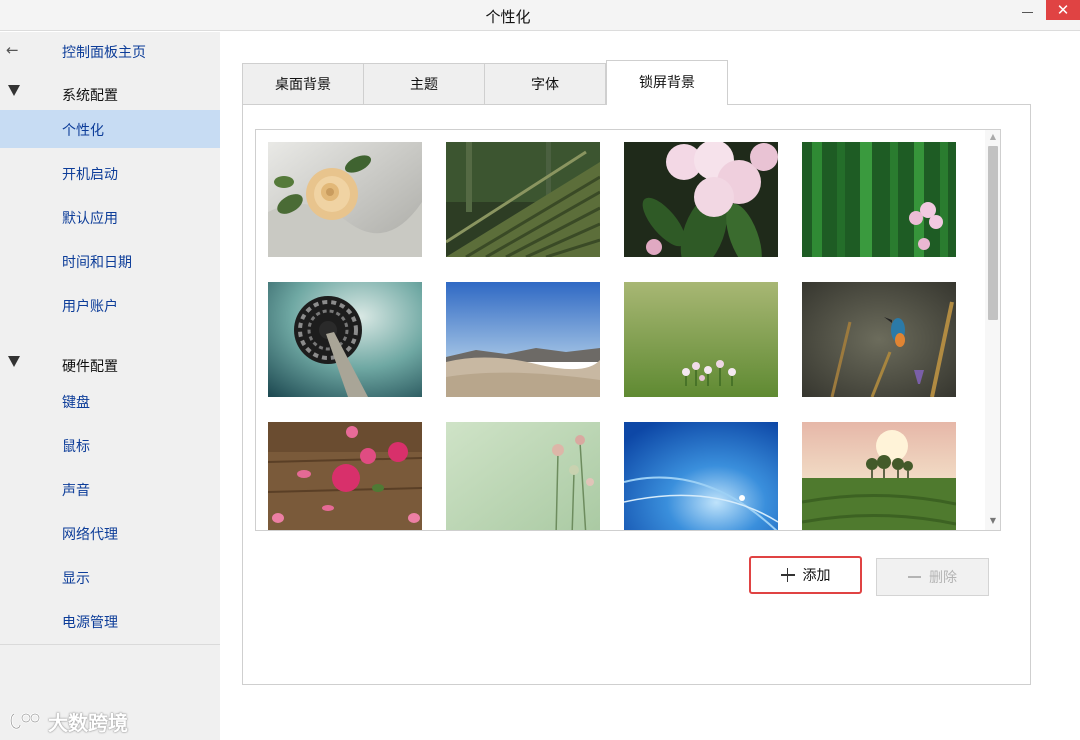 This screenshot has width=1080, height=740. What do you see at coordinates (12, 50) in the screenshot?
I see `back-arrow-icon: ←` at bounding box center [12, 50].